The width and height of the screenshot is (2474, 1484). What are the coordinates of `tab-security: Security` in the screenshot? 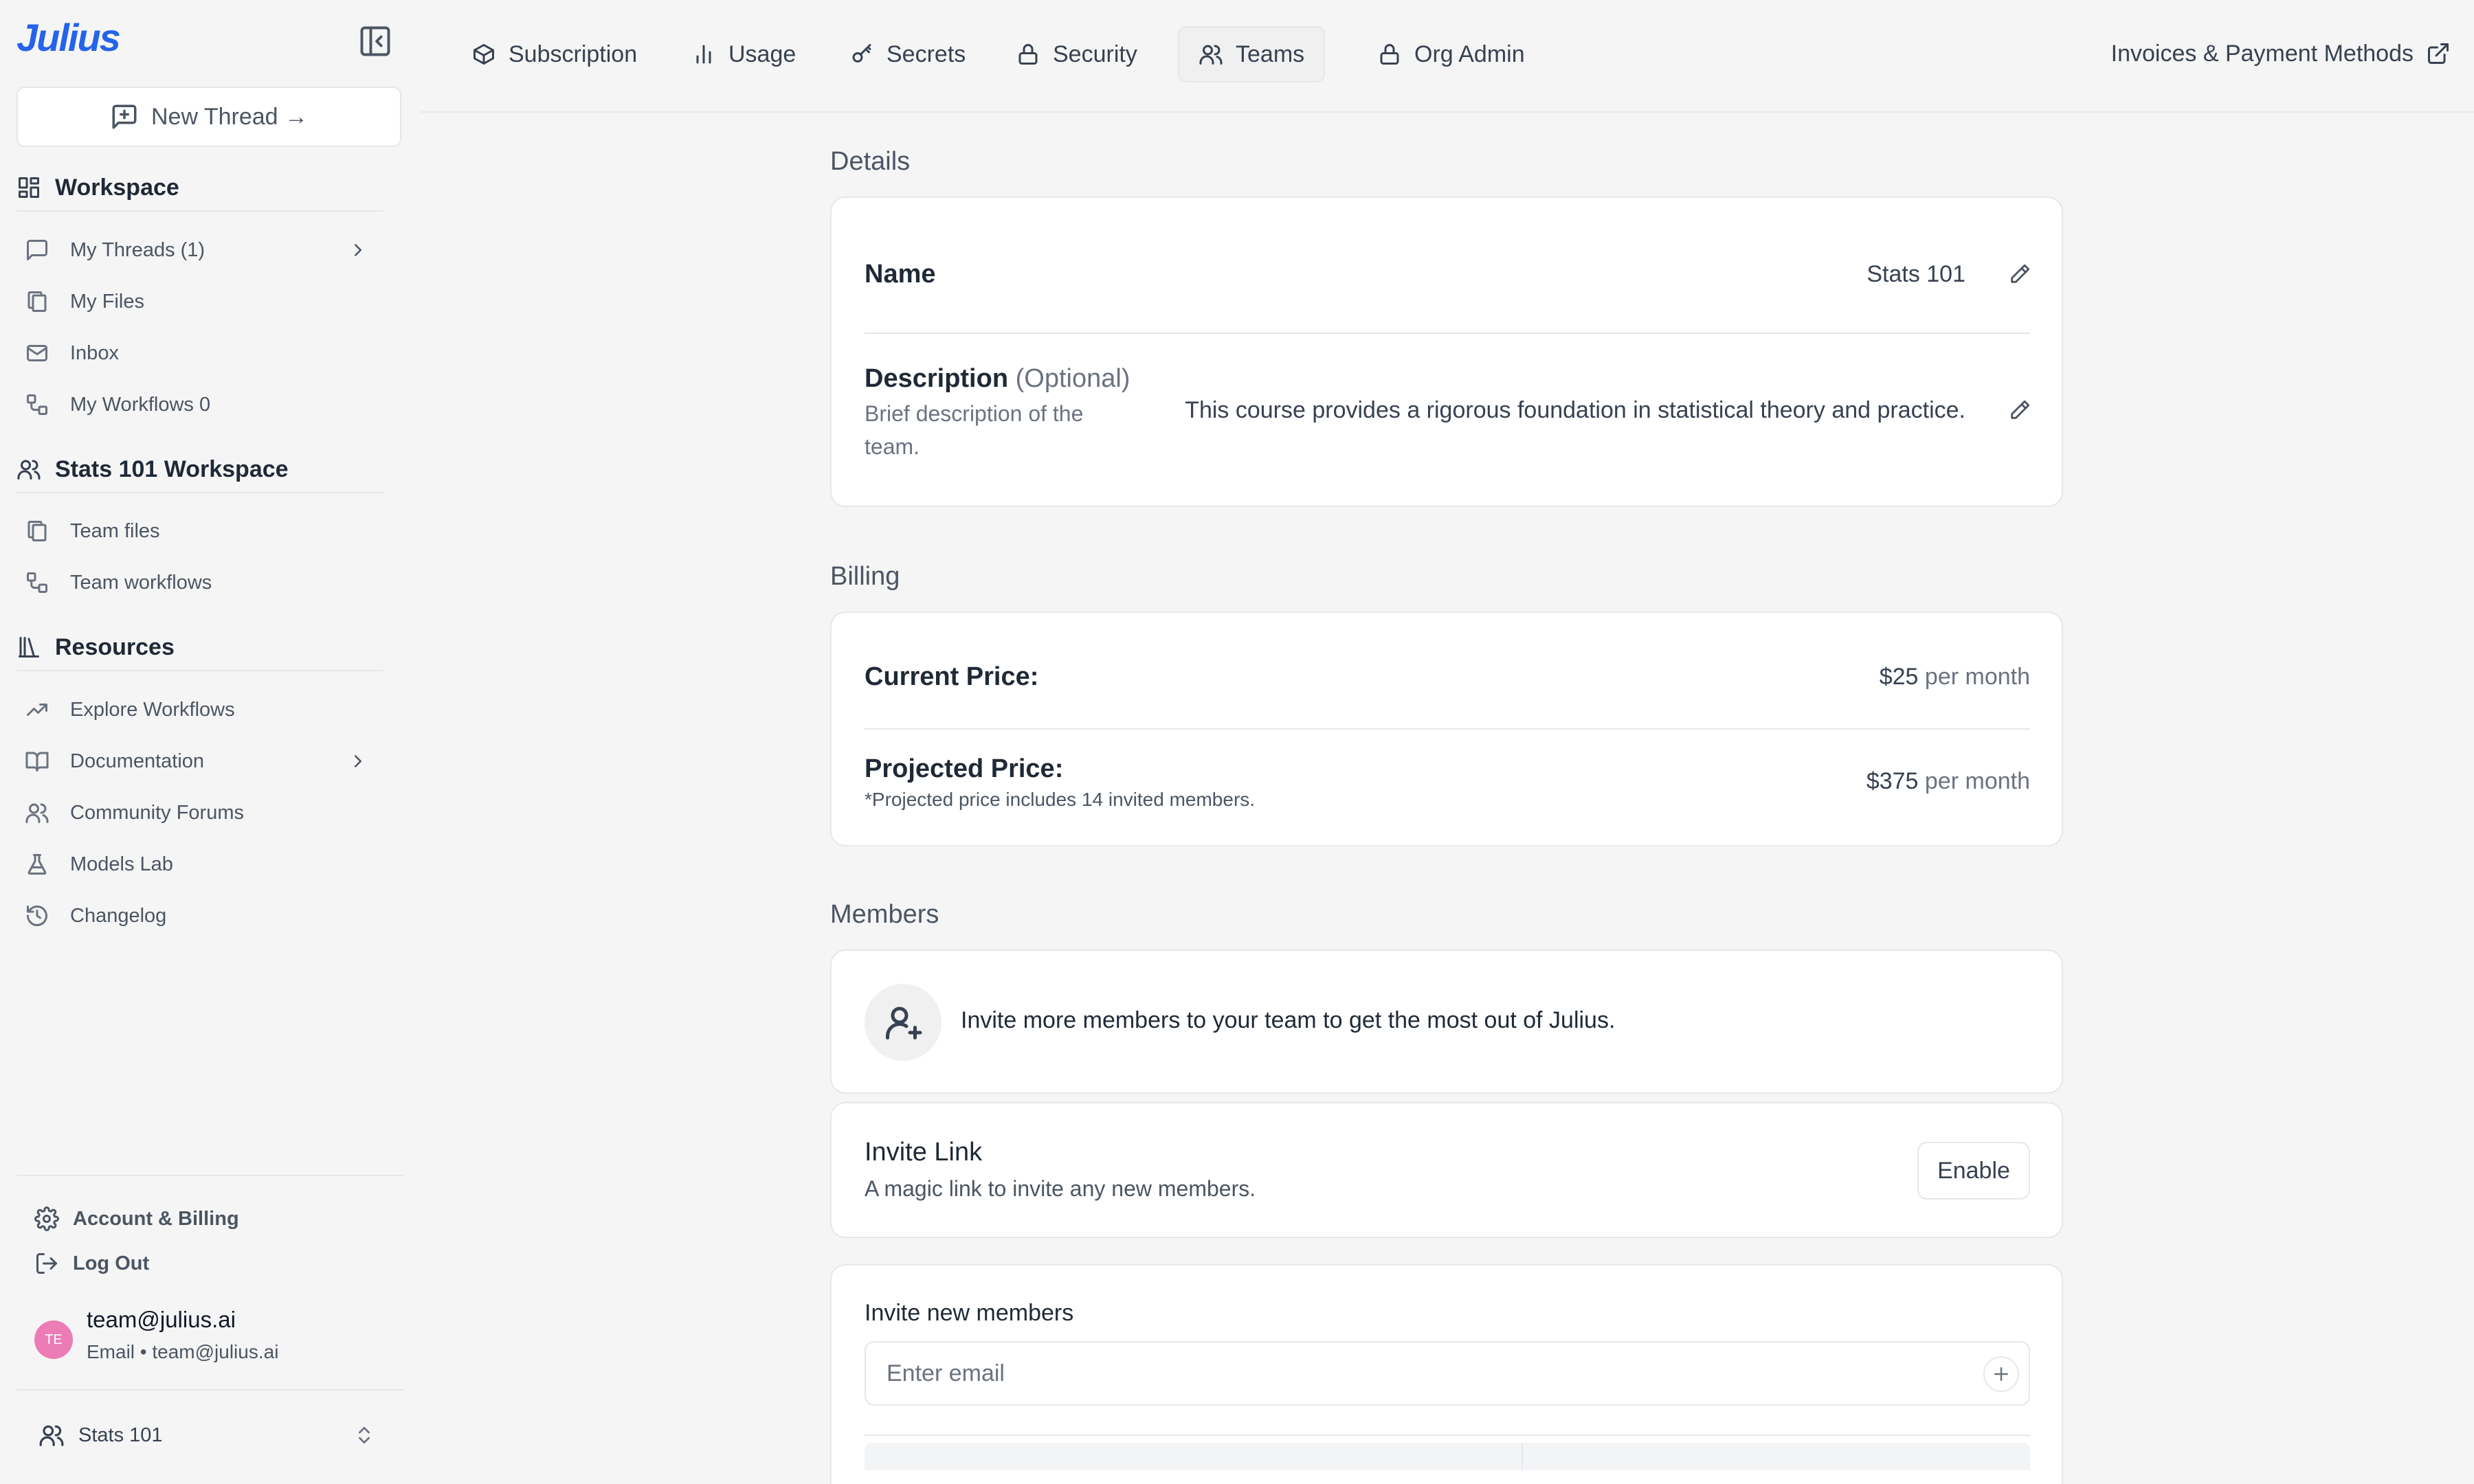 It's located at (1076, 54).